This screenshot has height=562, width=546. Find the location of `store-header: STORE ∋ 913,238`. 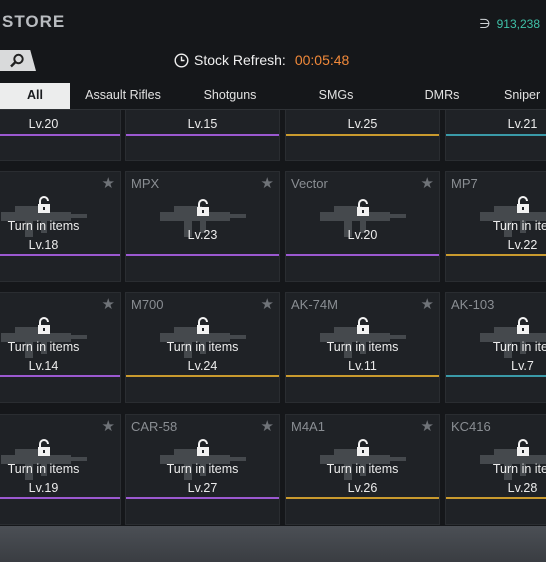

store-header: STORE ∋ 913,238 is located at coordinates (273, 22).